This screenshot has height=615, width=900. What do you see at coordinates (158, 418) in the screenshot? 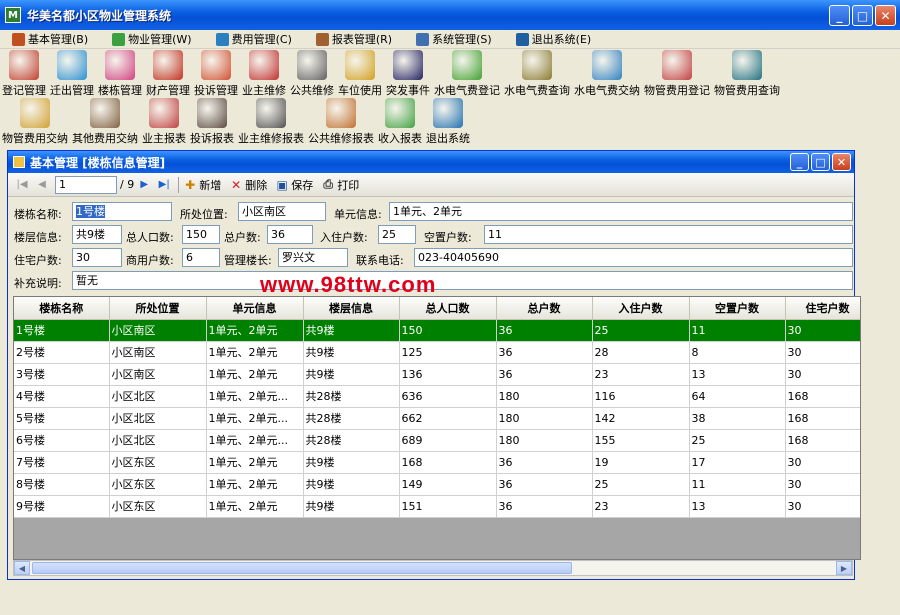
I see `table-cell: 小区北区` at bounding box center [158, 418].